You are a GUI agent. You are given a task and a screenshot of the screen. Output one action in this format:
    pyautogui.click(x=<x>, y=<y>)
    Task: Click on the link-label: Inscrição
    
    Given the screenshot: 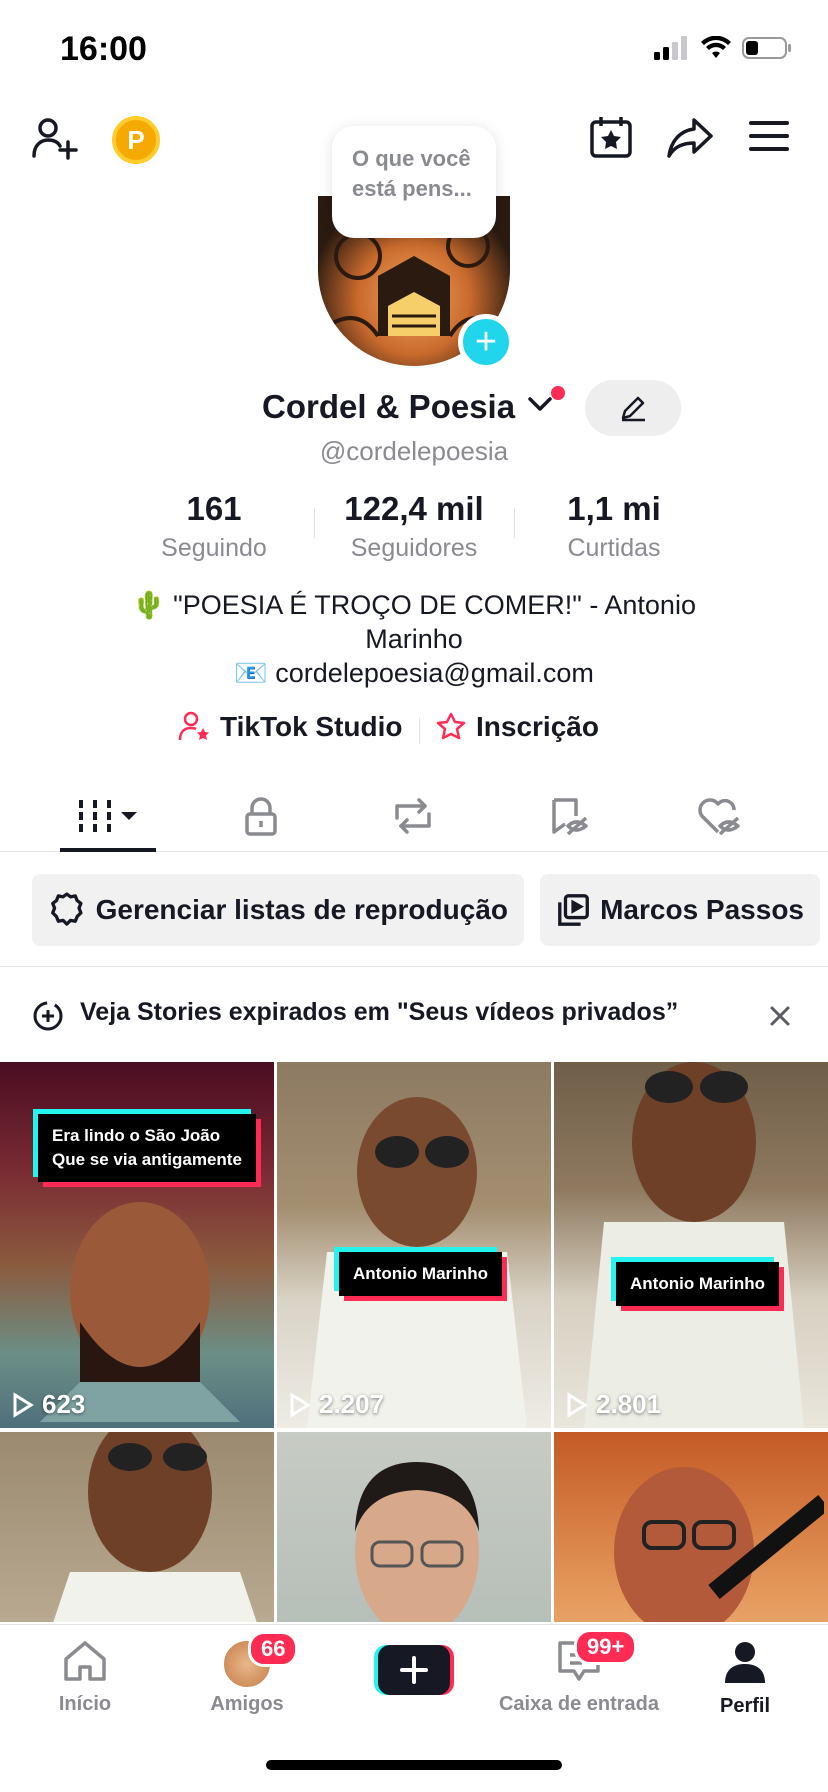 What is the action you would take?
    pyautogui.click(x=537, y=726)
    